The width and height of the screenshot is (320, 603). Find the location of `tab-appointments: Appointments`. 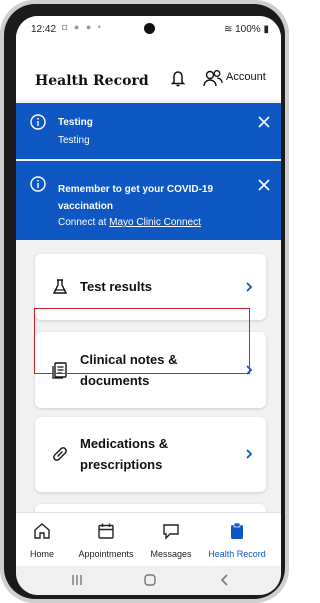

tab-appointments: Appointments is located at coordinates (106, 540).